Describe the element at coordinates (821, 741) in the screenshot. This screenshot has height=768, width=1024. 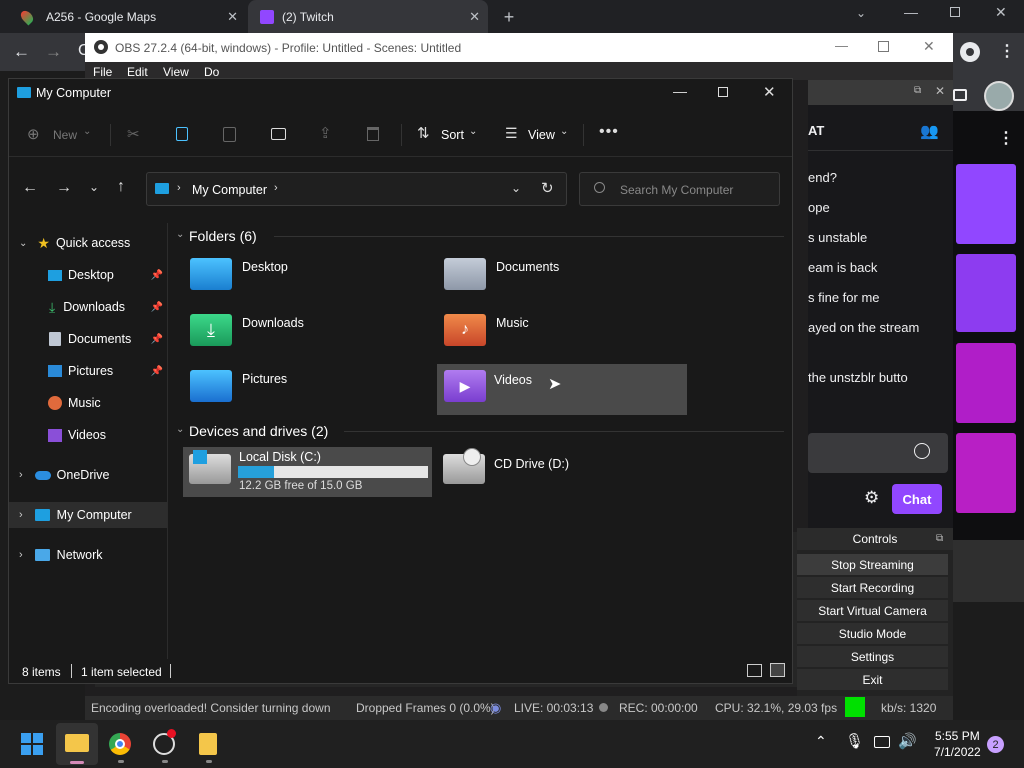
I see `show-hidden-icons-icon: ⌃` at that location.